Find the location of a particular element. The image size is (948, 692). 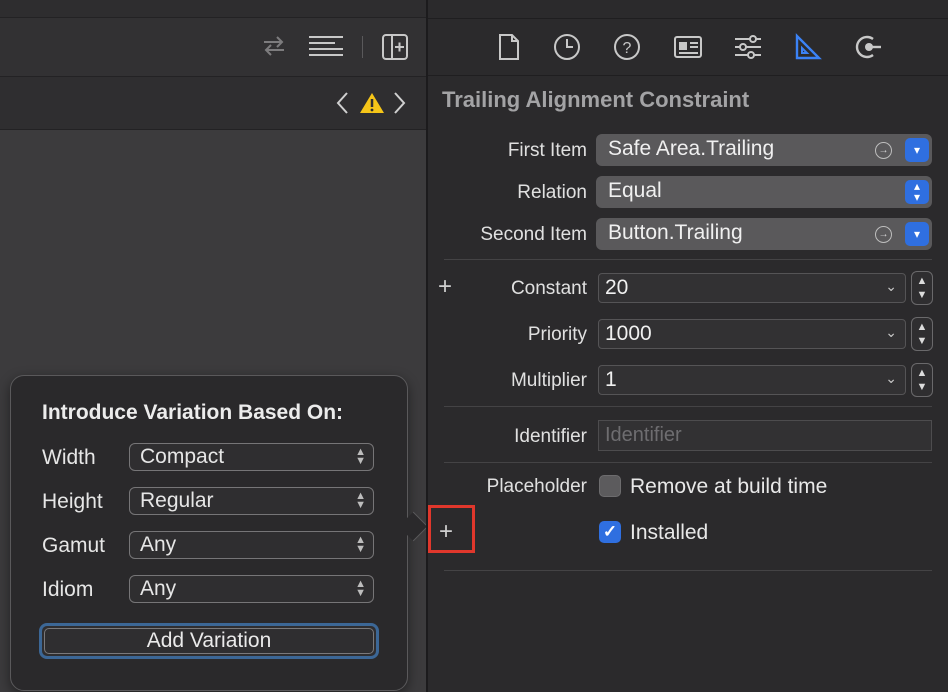

installed-checkbox: ✓ is located at coordinates (610, 532).